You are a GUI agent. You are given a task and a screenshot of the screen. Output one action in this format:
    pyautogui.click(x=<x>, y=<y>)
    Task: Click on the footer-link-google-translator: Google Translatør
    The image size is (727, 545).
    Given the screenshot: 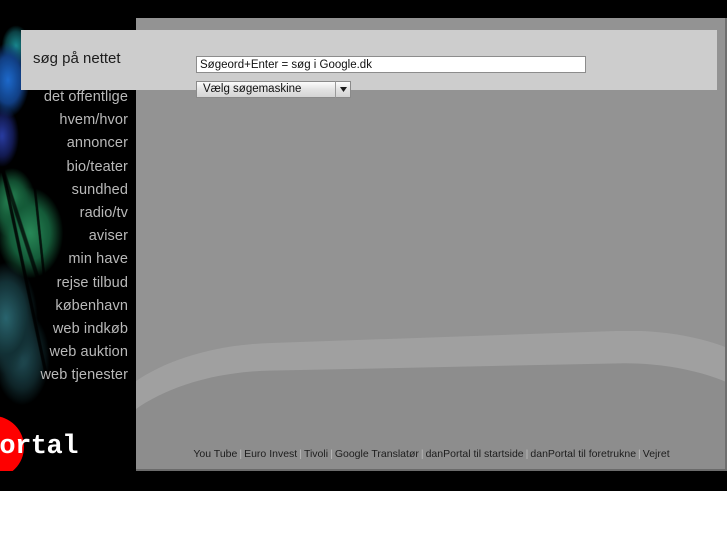 What is the action you would take?
    pyautogui.click(x=377, y=454)
    